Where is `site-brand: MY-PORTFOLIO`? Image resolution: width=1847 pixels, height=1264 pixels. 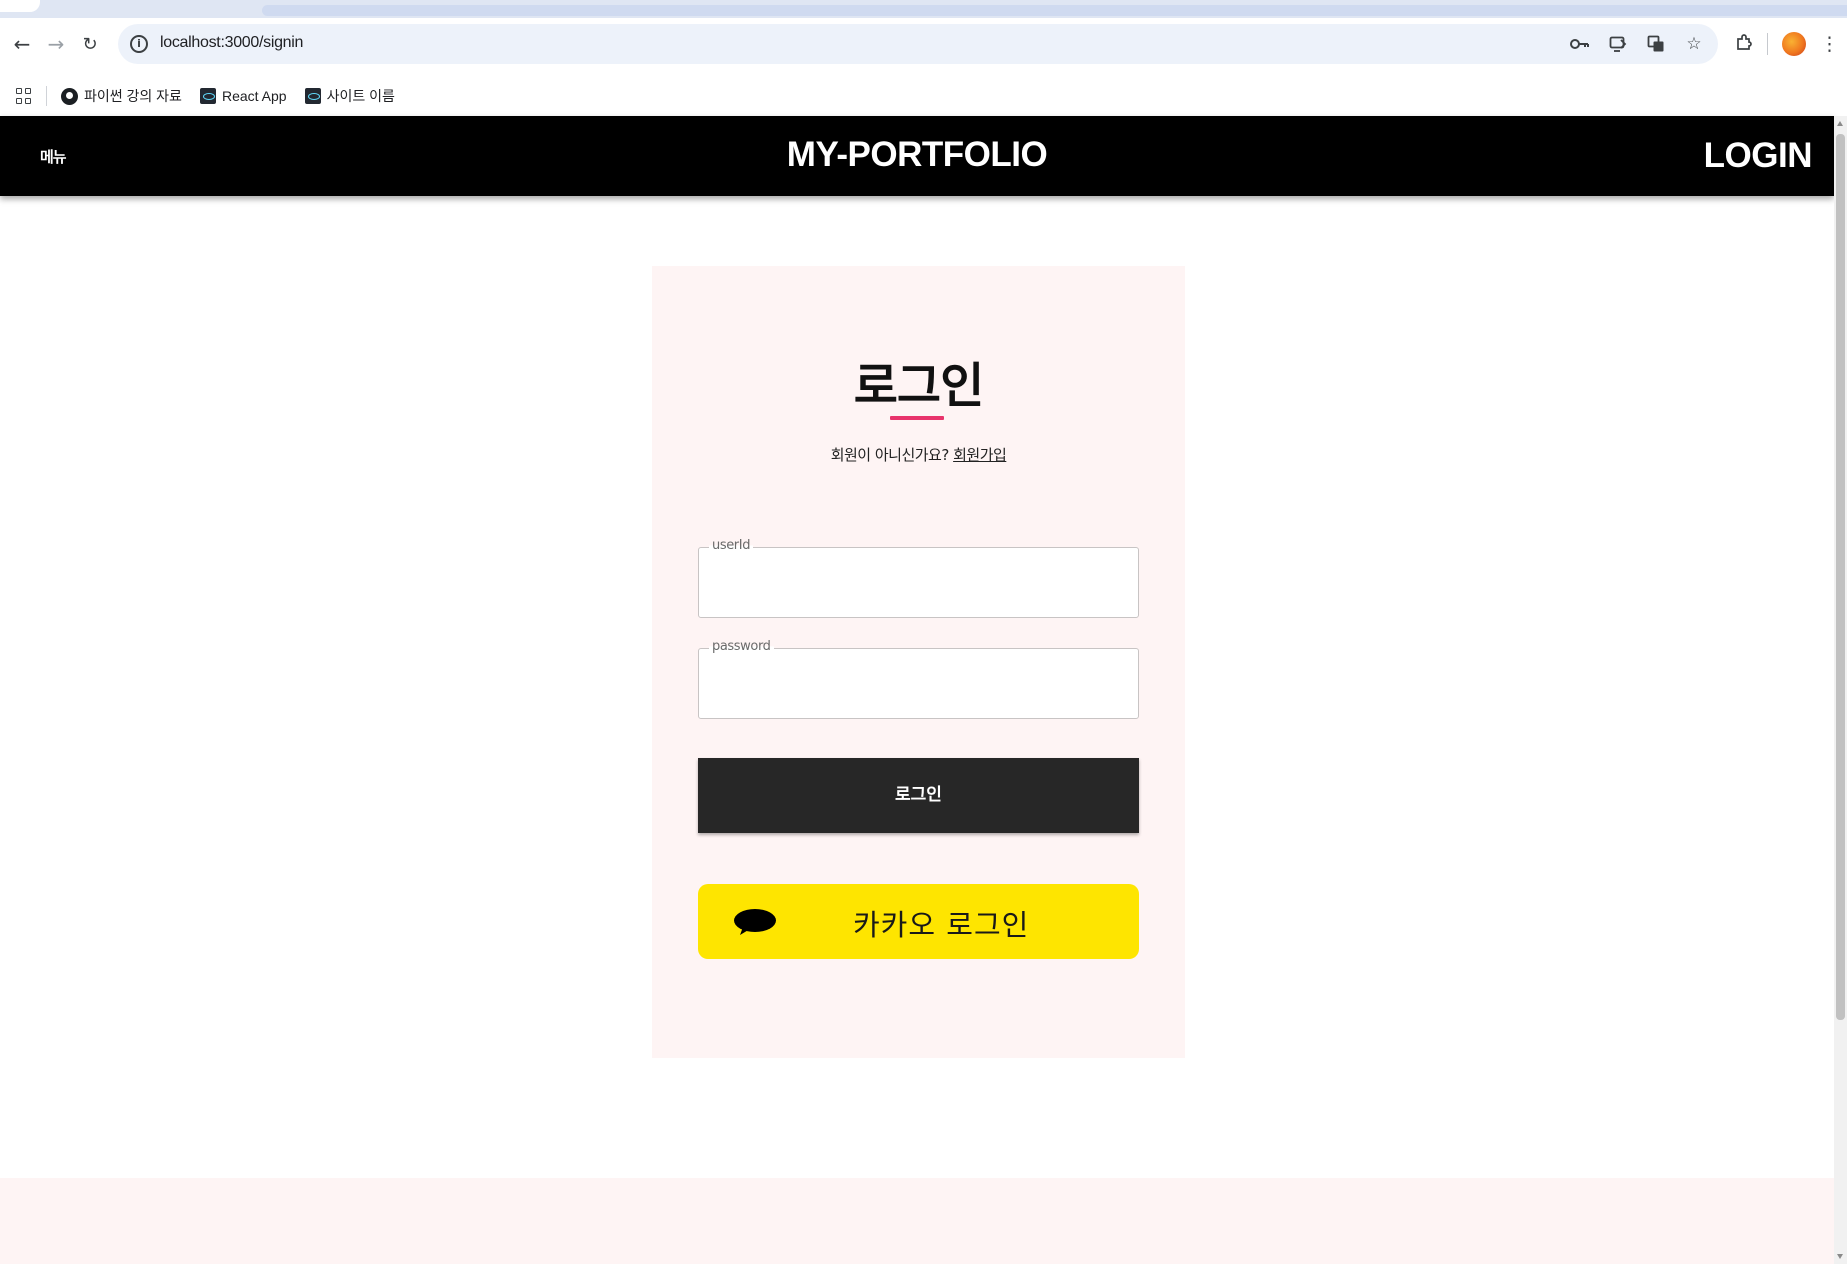
site-brand: MY-PORTFOLIO is located at coordinates (917, 155).